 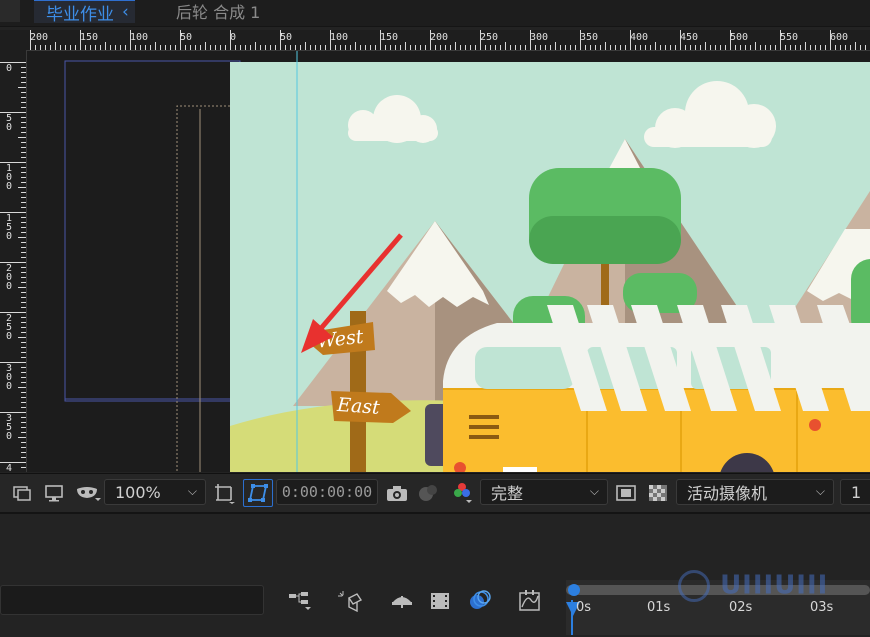 What do you see at coordinates (658, 493) in the screenshot?
I see `transparency-grid-icon` at bounding box center [658, 493].